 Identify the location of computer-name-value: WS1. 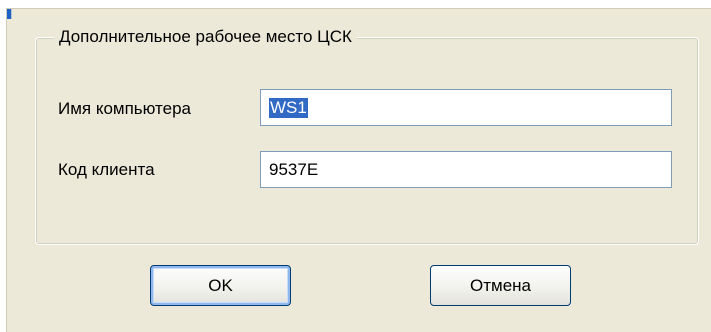
(288, 107).